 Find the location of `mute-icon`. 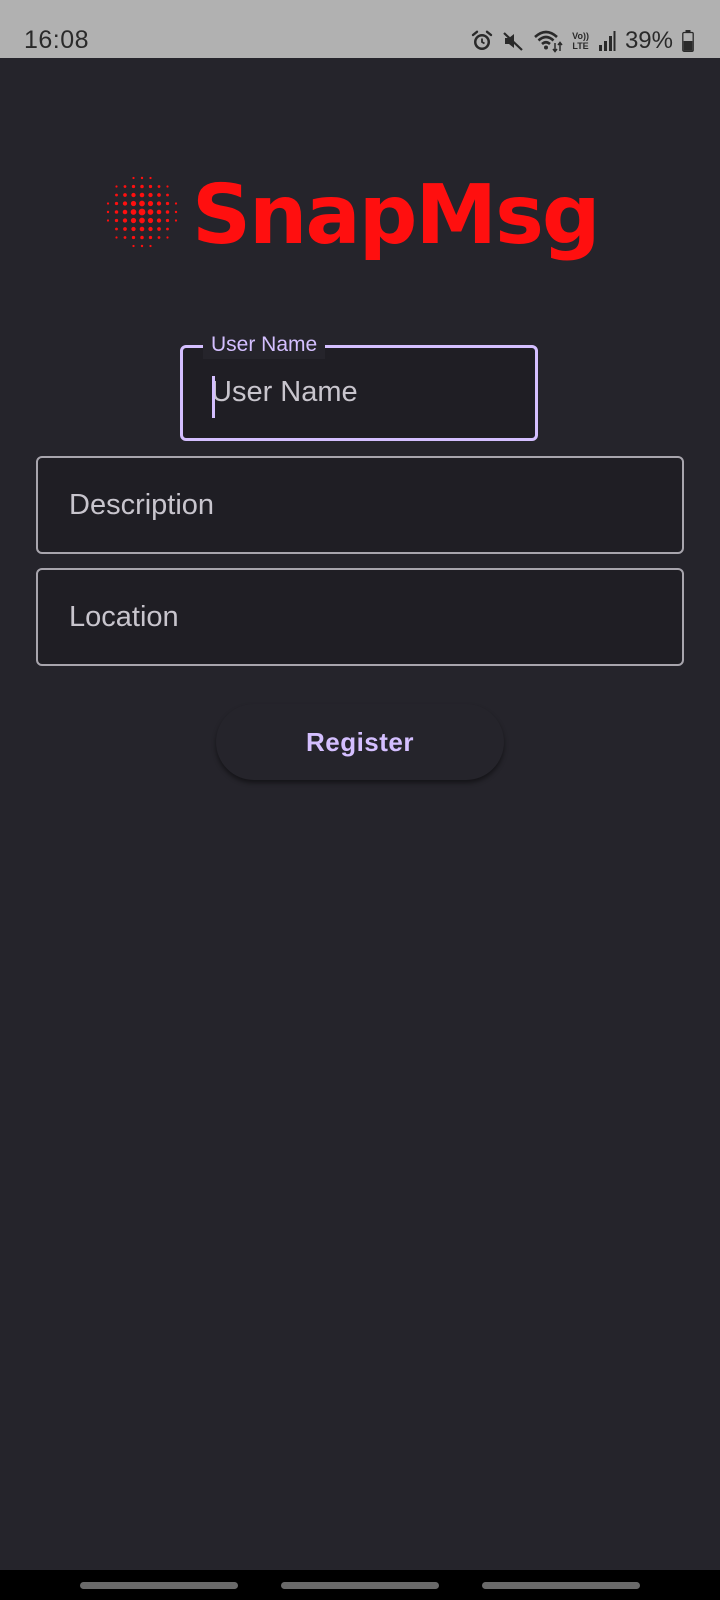

mute-icon is located at coordinates (513, 41).